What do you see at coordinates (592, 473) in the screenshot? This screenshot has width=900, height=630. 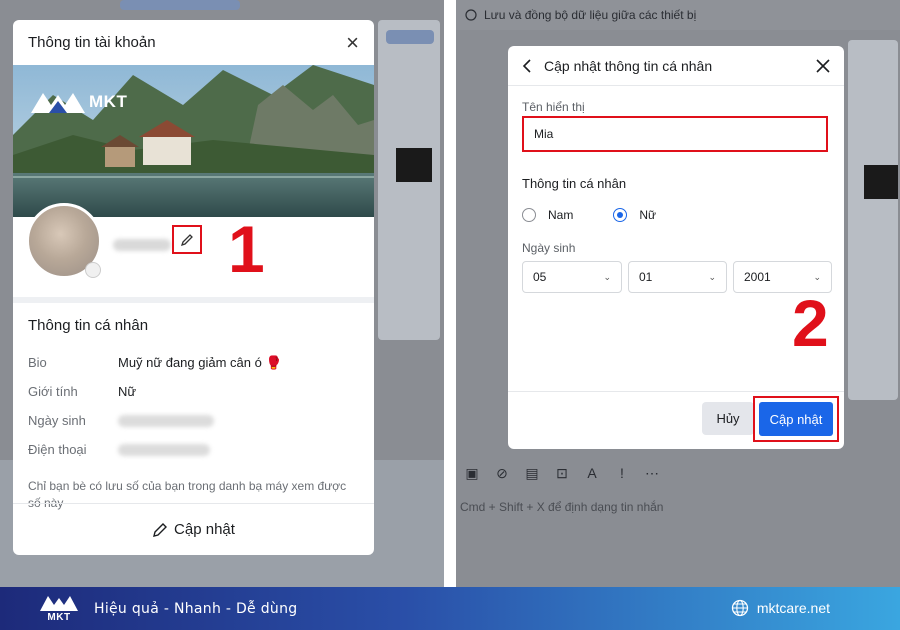 I see `format-text-icon: A` at bounding box center [592, 473].